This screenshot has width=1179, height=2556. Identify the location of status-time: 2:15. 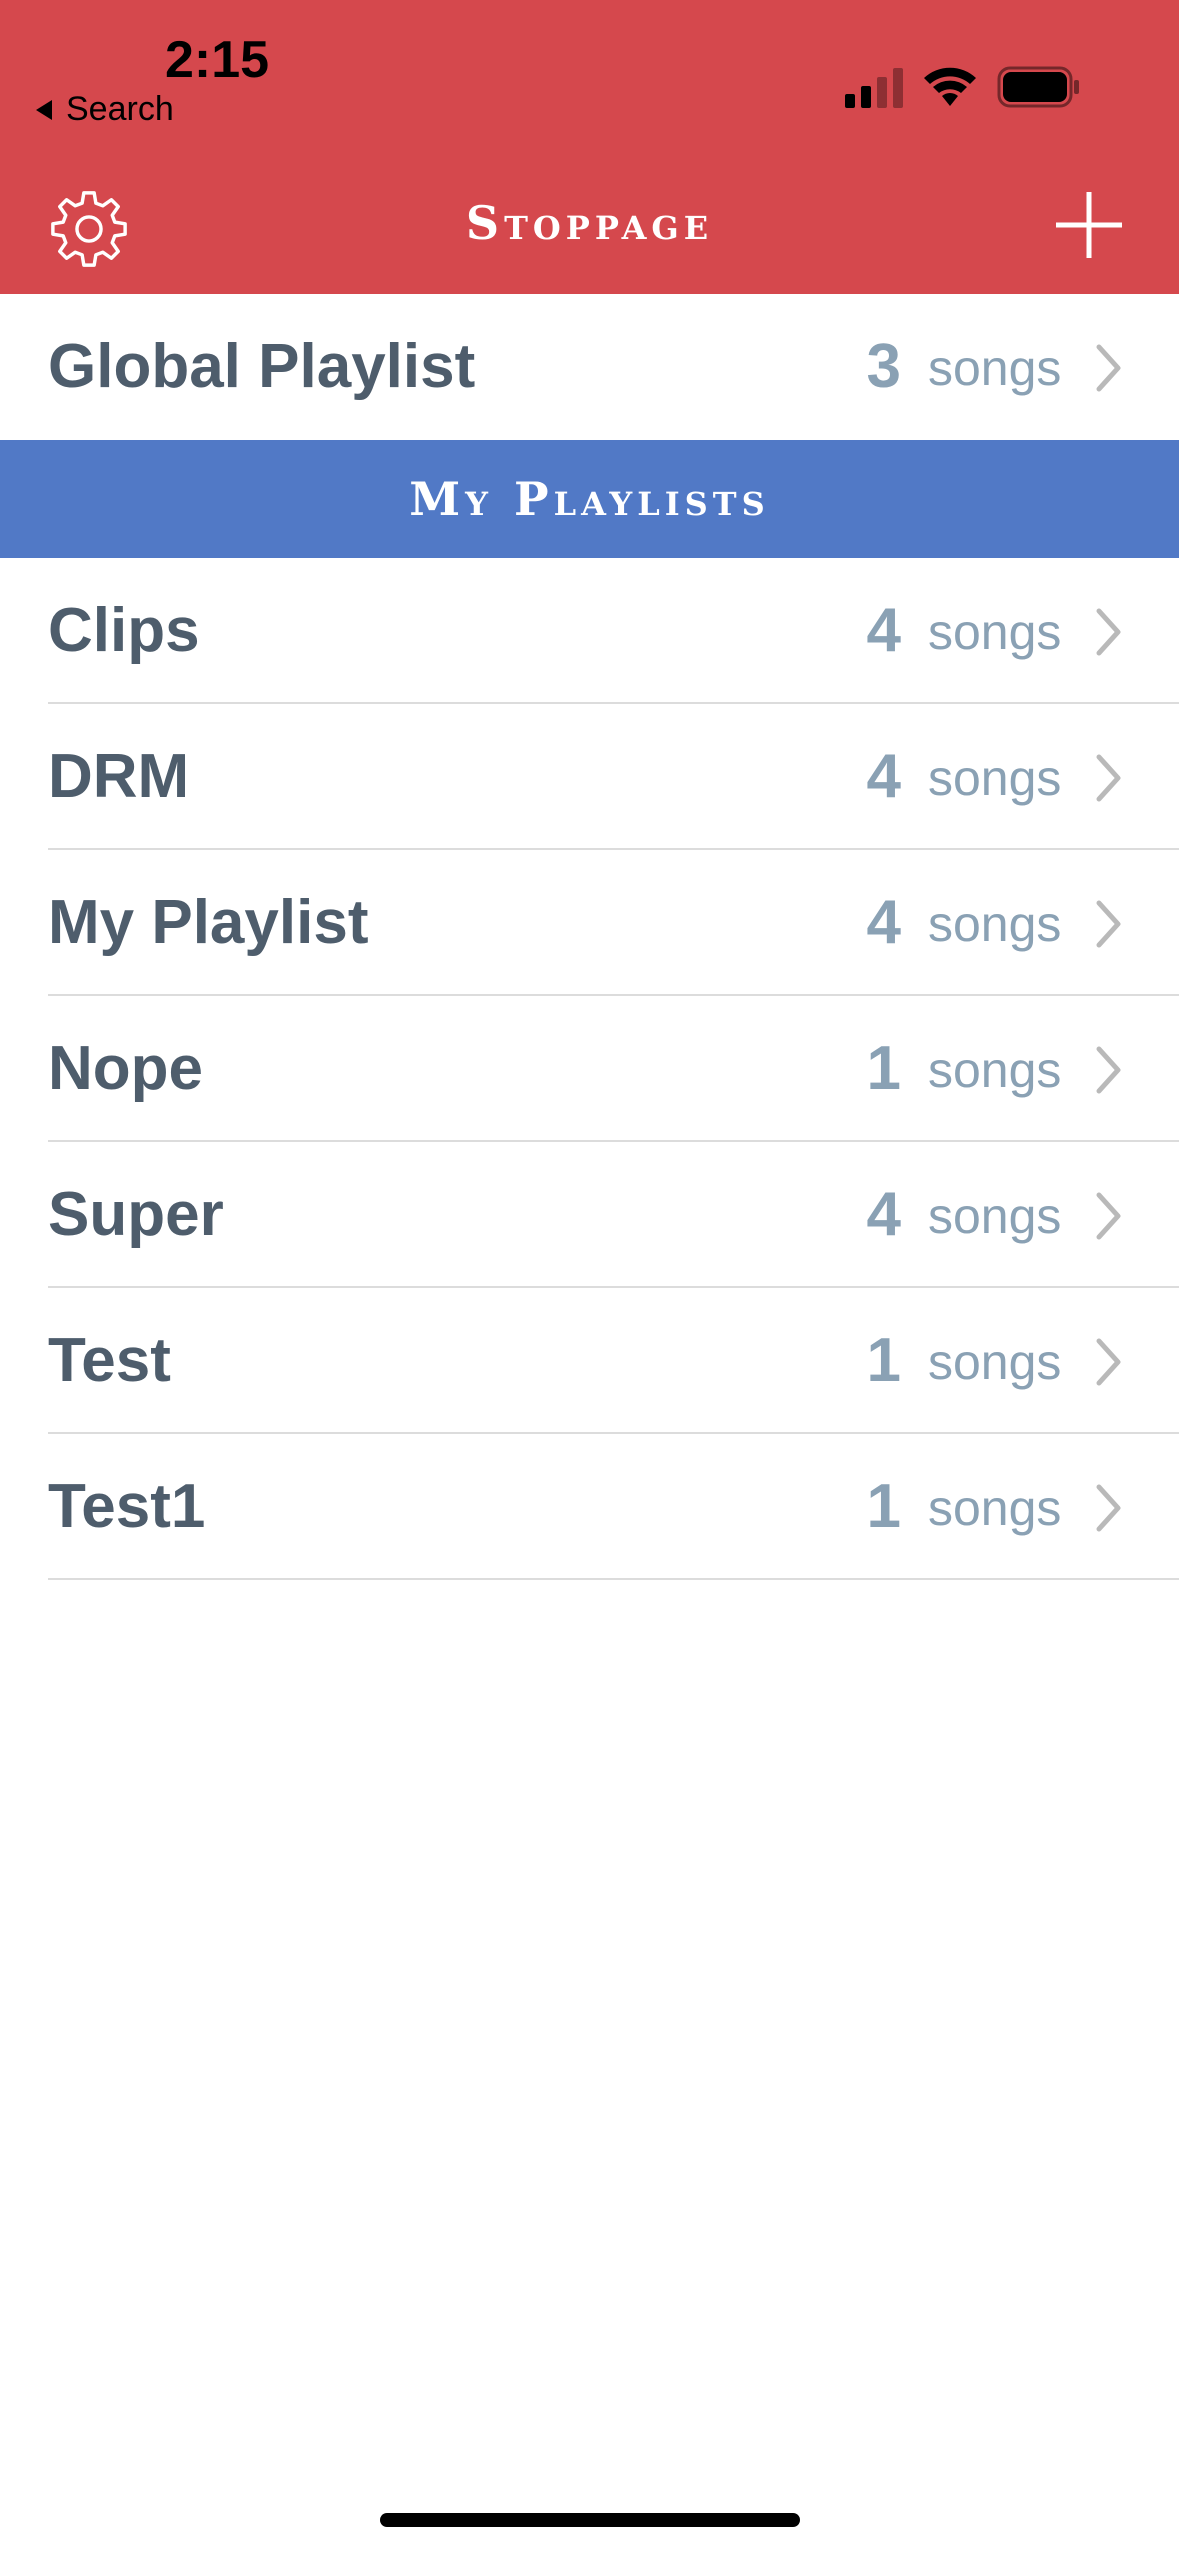
(217, 60).